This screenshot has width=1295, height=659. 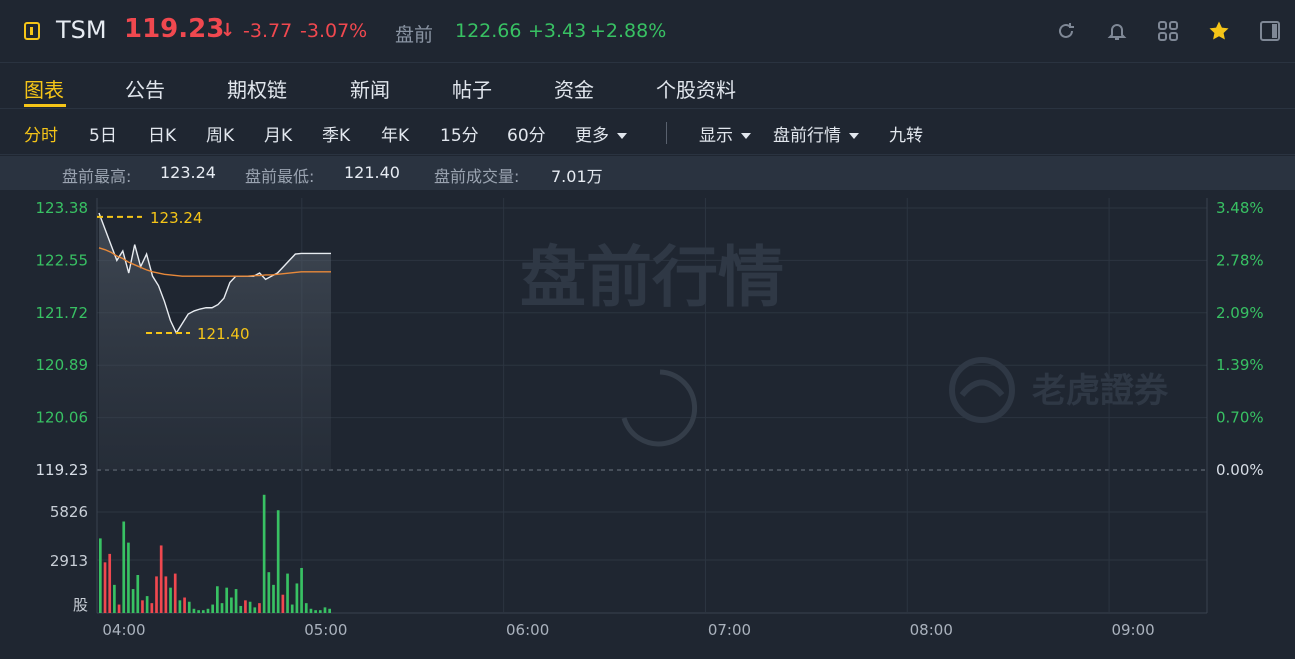 I want to click on premarket-label: 盘前, so click(x=414, y=35).